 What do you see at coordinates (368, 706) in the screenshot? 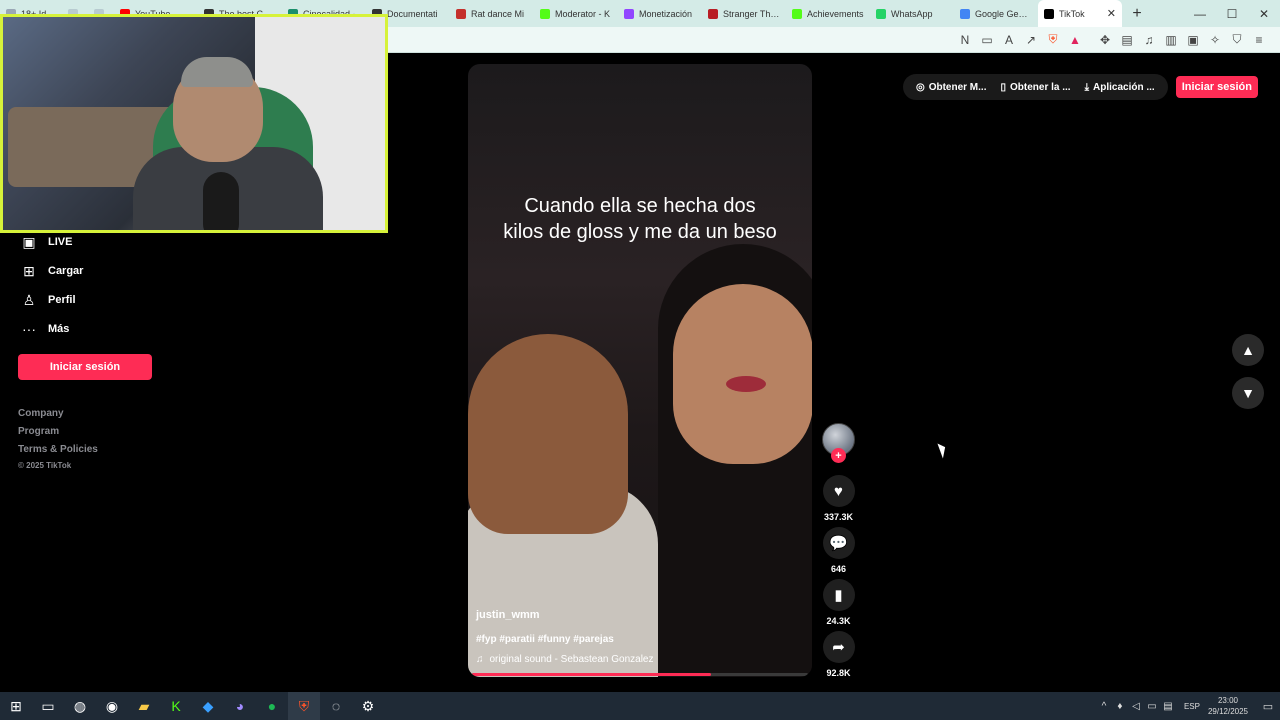
I see `settings-icon: ⚙` at bounding box center [368, 706].